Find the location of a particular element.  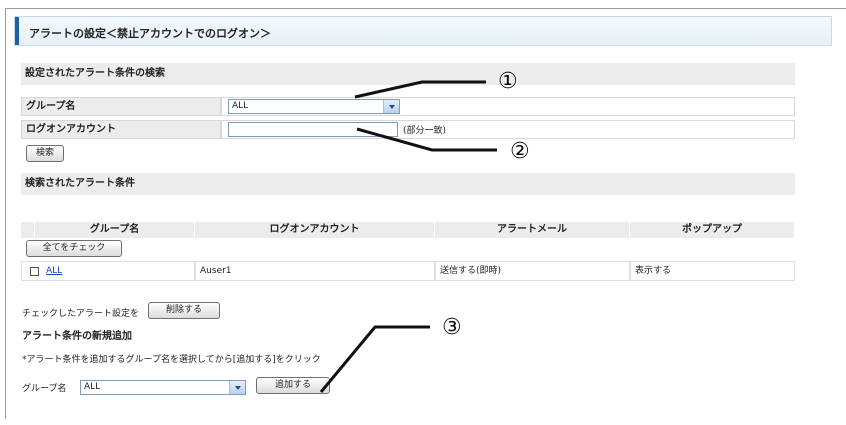

callout-marker-3: ③ is located at coordinates (452, 327).